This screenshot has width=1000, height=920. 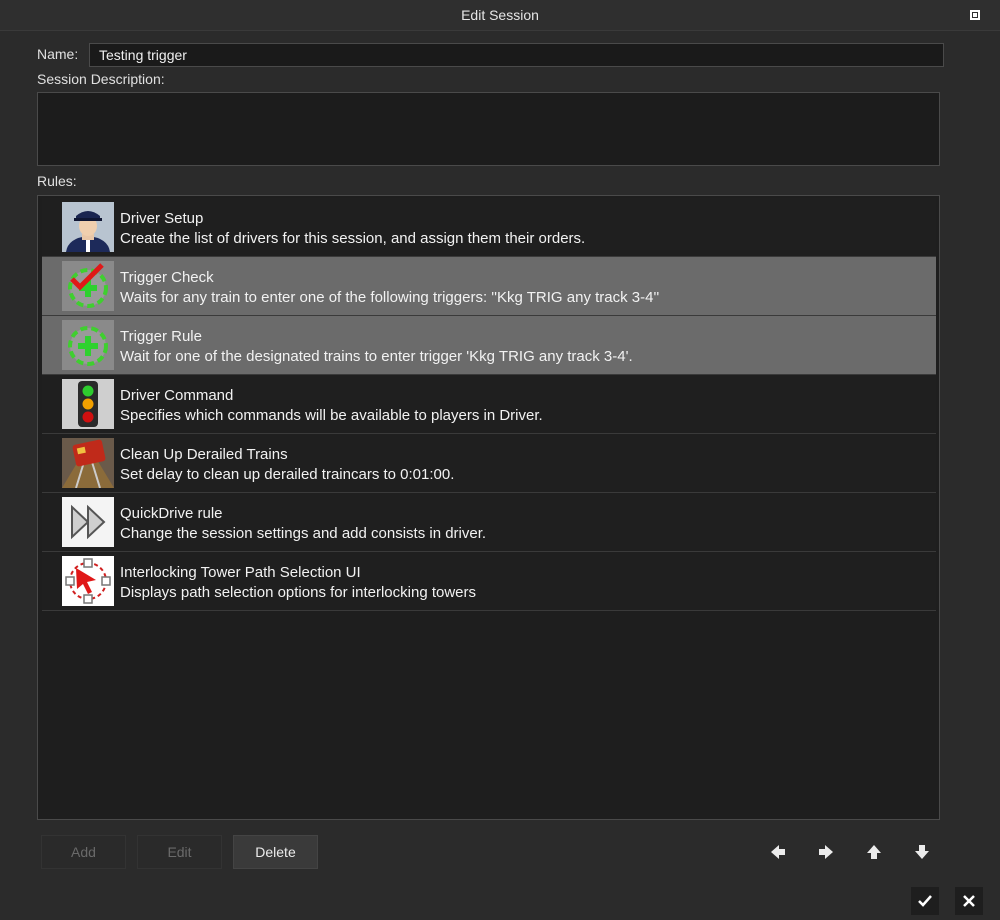 I want to click on description-label: Session Description:, so click(x=101, y=79).